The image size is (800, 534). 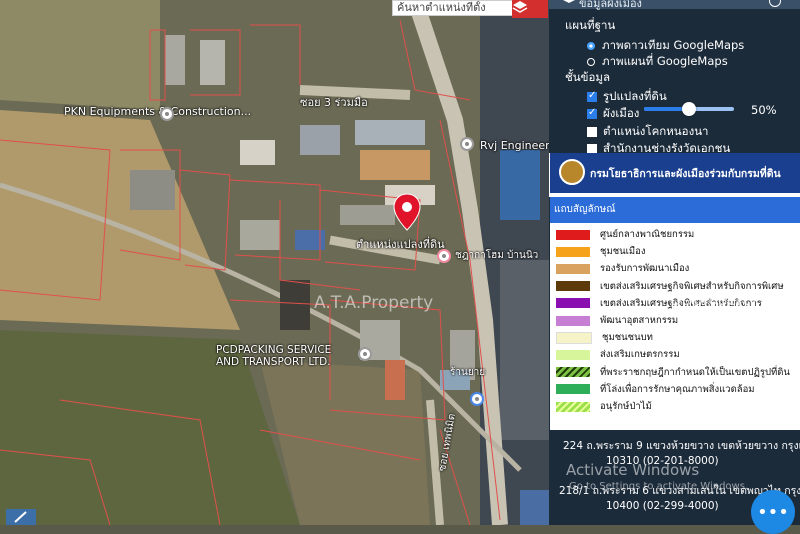 I want to click on legend-row: ชุมชนเมือง, so click(x=601, y=251).